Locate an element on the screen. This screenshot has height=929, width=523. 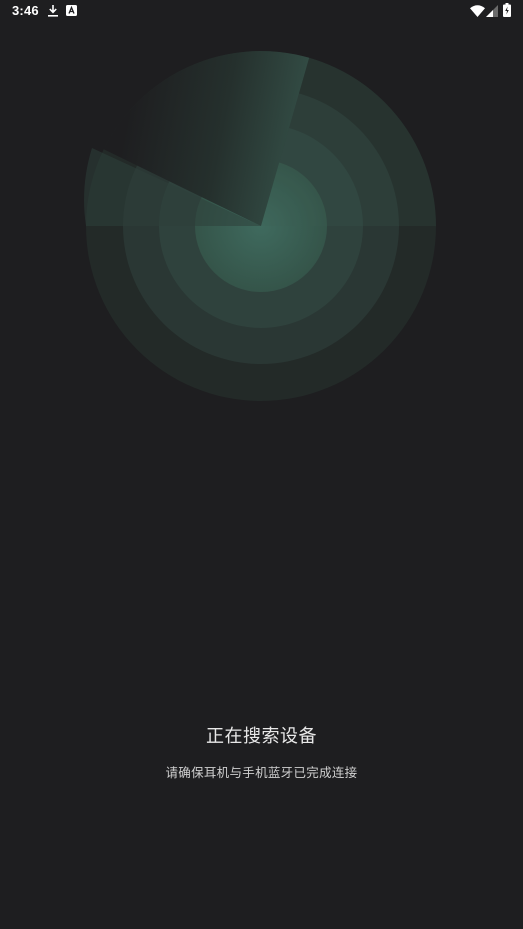
bluetooth-hint: 请确保耳机与手机蓝牙已完成连接 is located at coordinates (261, 772).